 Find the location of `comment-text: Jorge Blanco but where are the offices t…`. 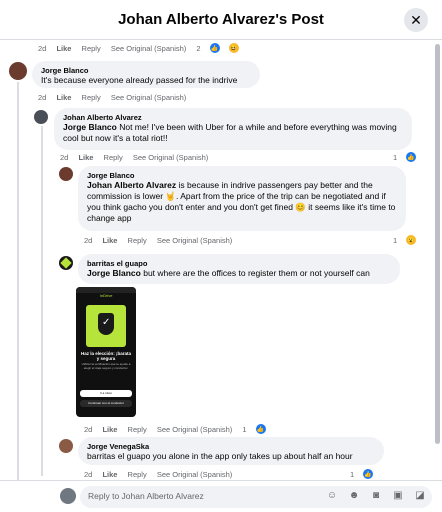

comment-text: Jorge Blanco but where are the offices t… is located at coordinates (228, 273).